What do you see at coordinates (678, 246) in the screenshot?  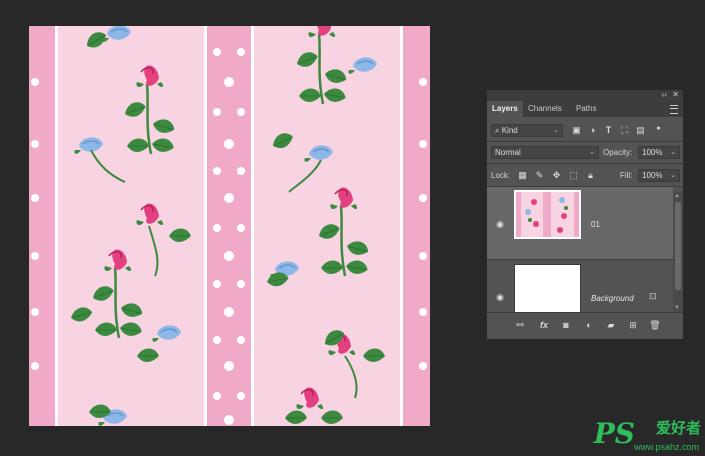 I see `scrollbar-thumb` at bounding box center [678, 246].